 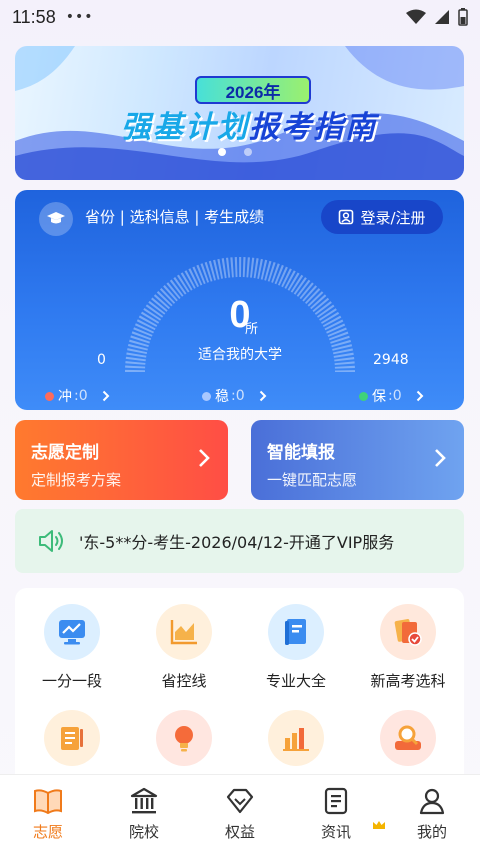 I want to click on nav-profile: 我的, so click(x=432, y=814).